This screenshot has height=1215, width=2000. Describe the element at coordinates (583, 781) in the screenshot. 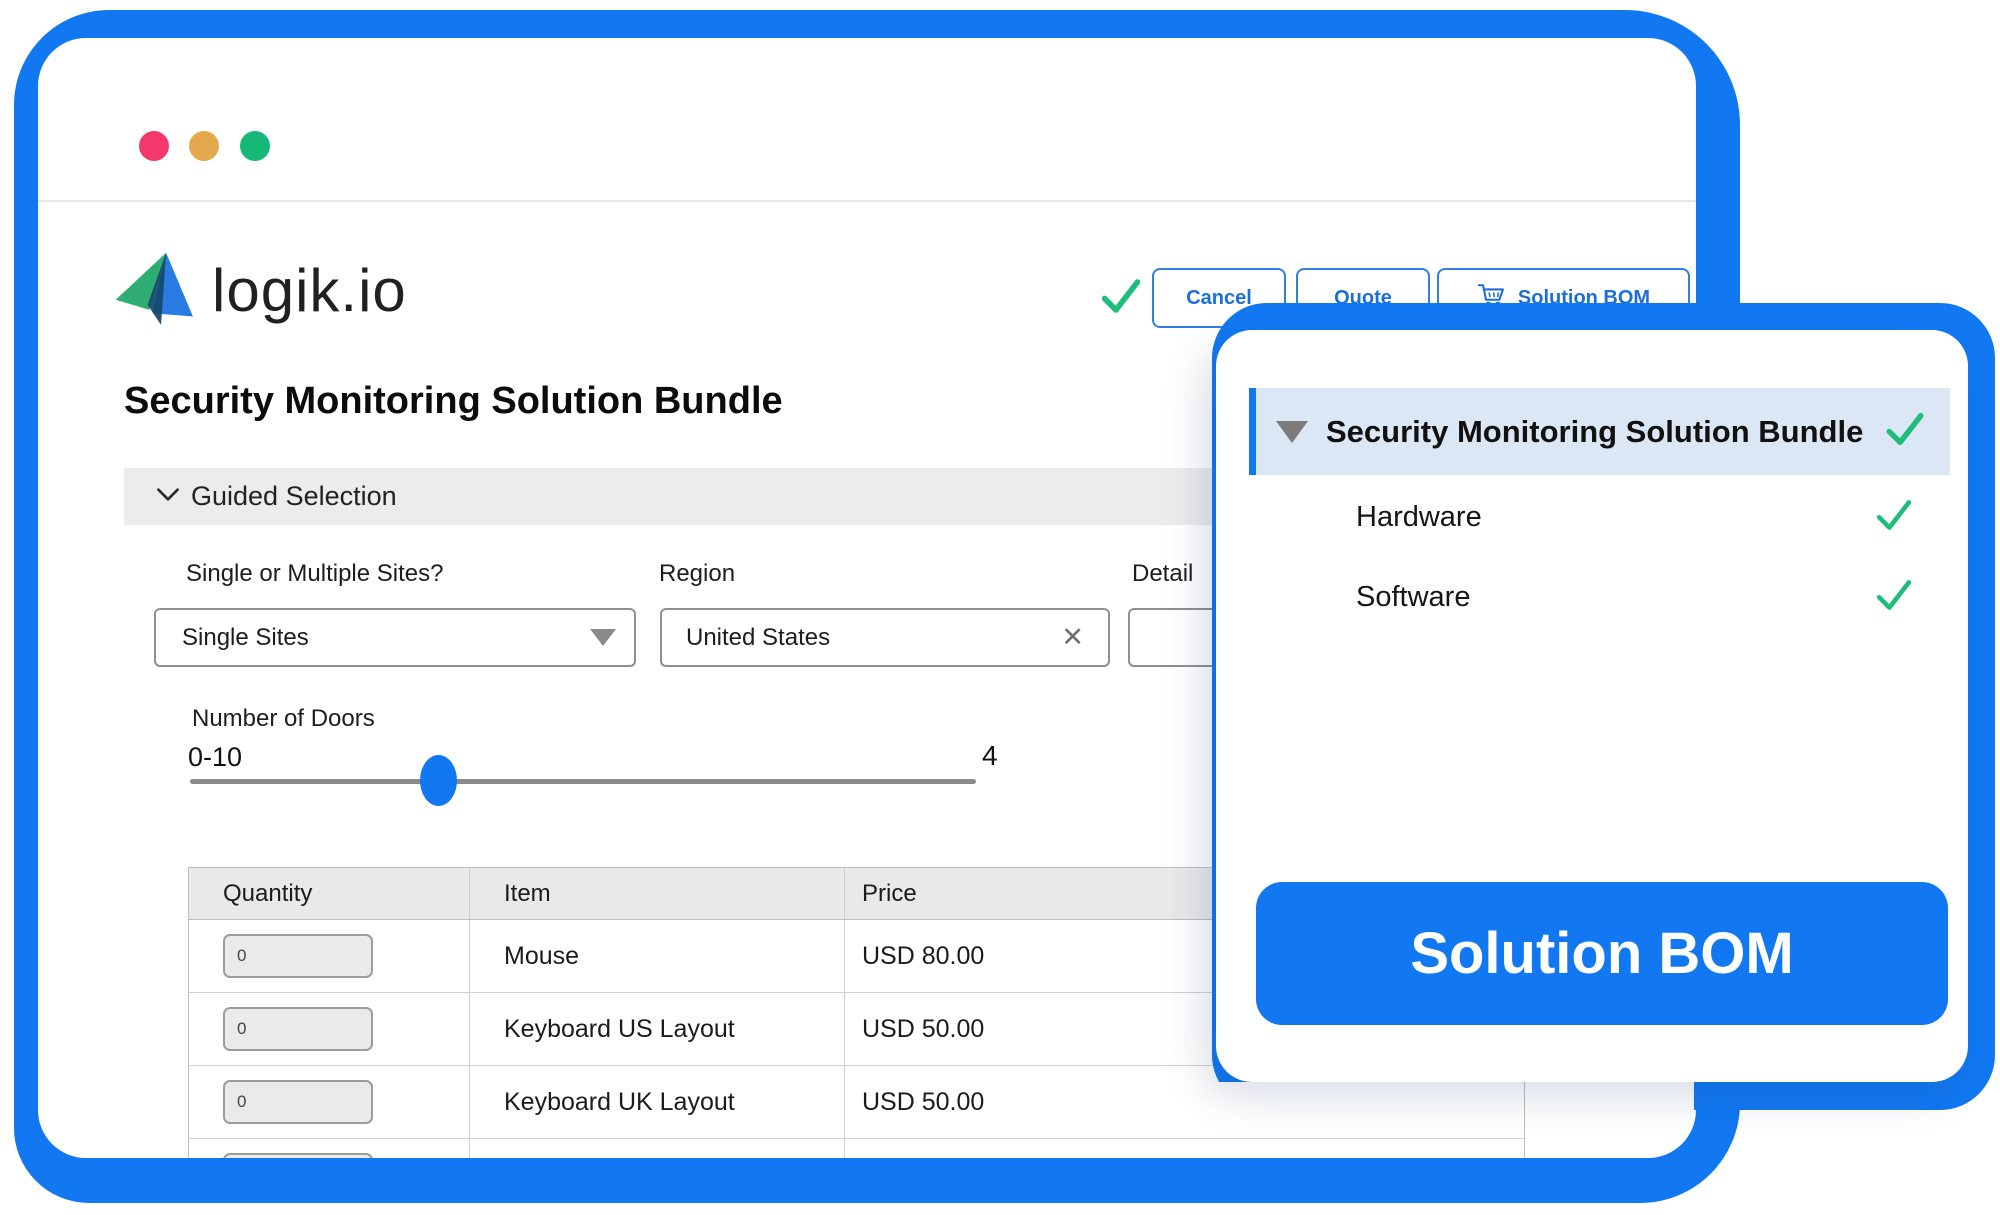

I see `slider-track` at that location.